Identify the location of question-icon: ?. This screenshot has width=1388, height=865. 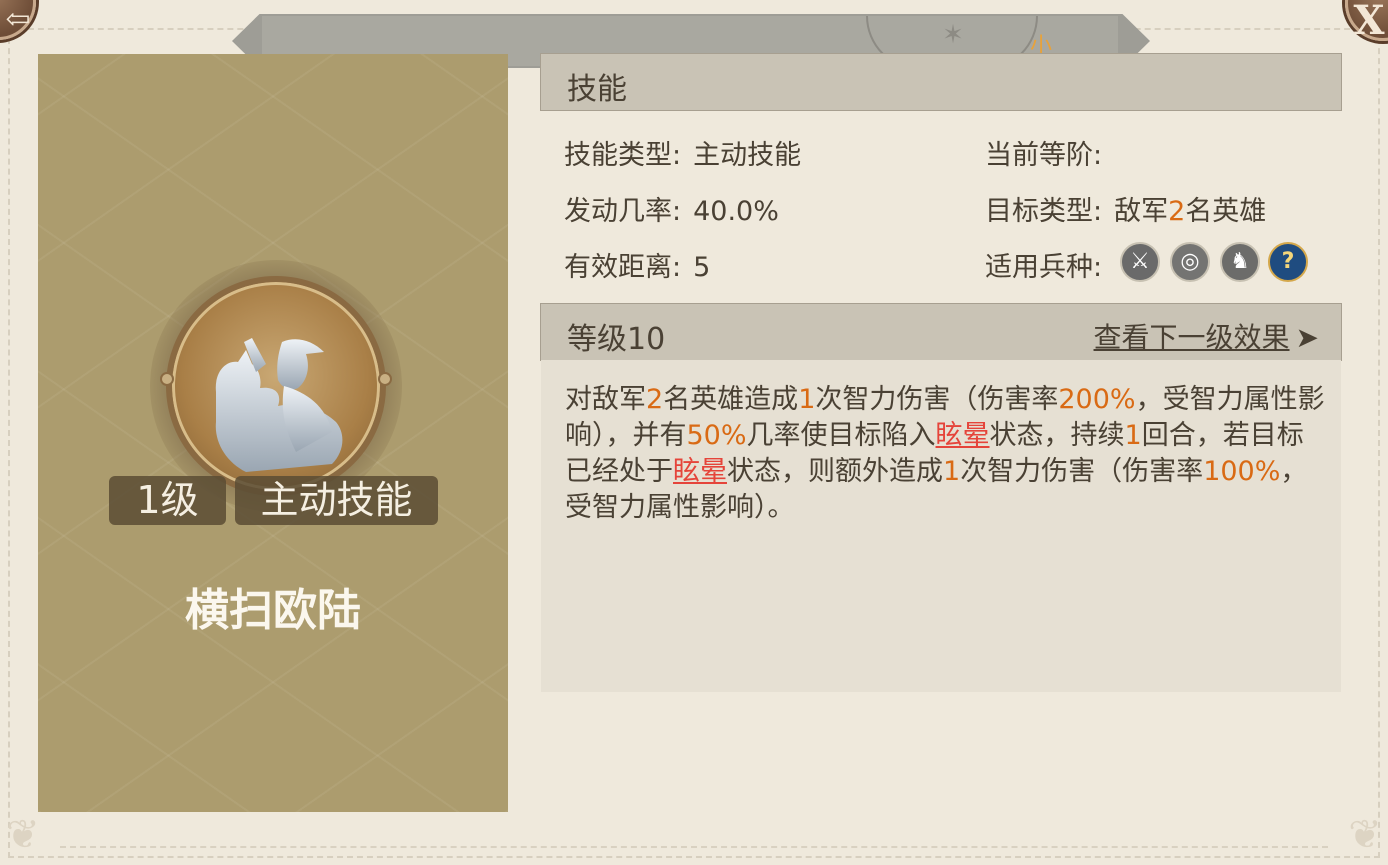
(1288, 262).